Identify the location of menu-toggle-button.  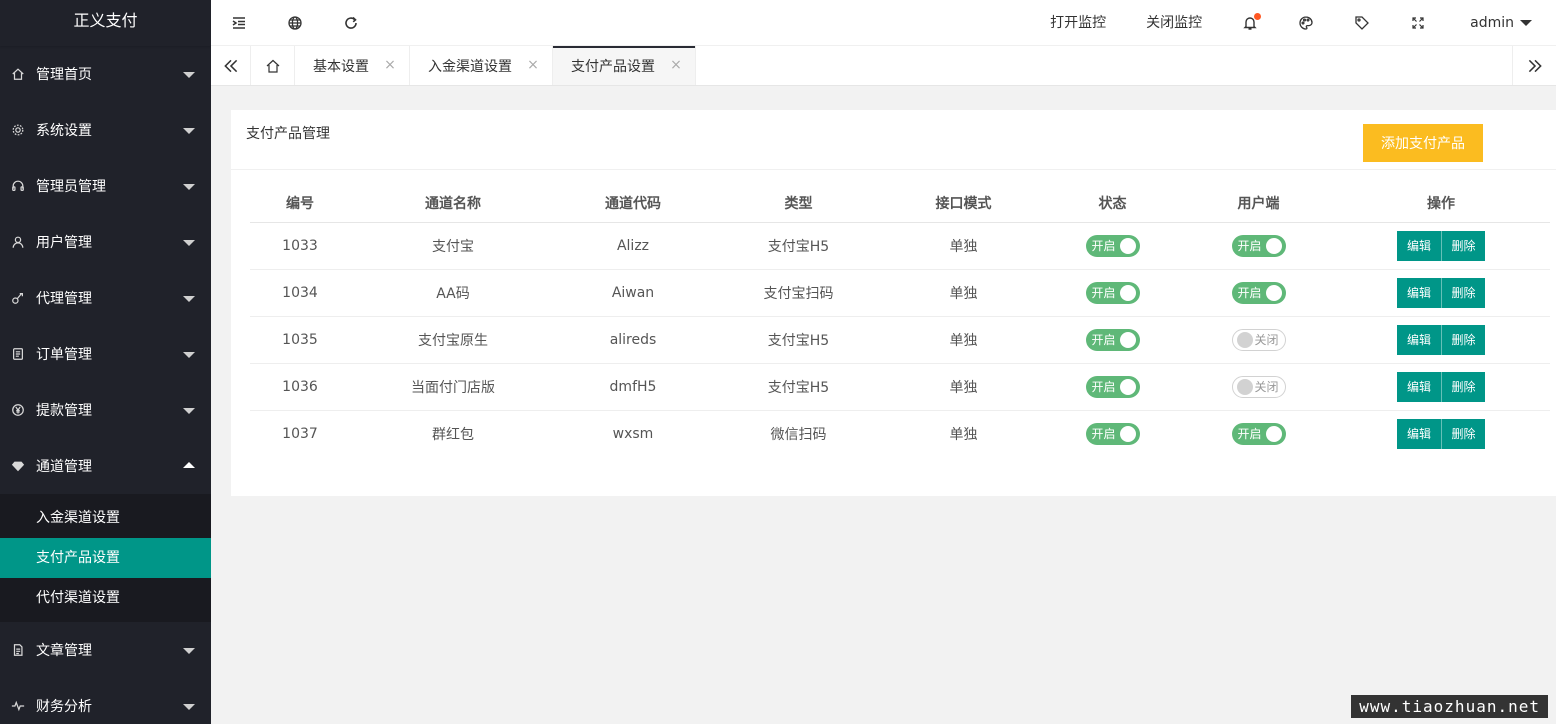
(239, 23).